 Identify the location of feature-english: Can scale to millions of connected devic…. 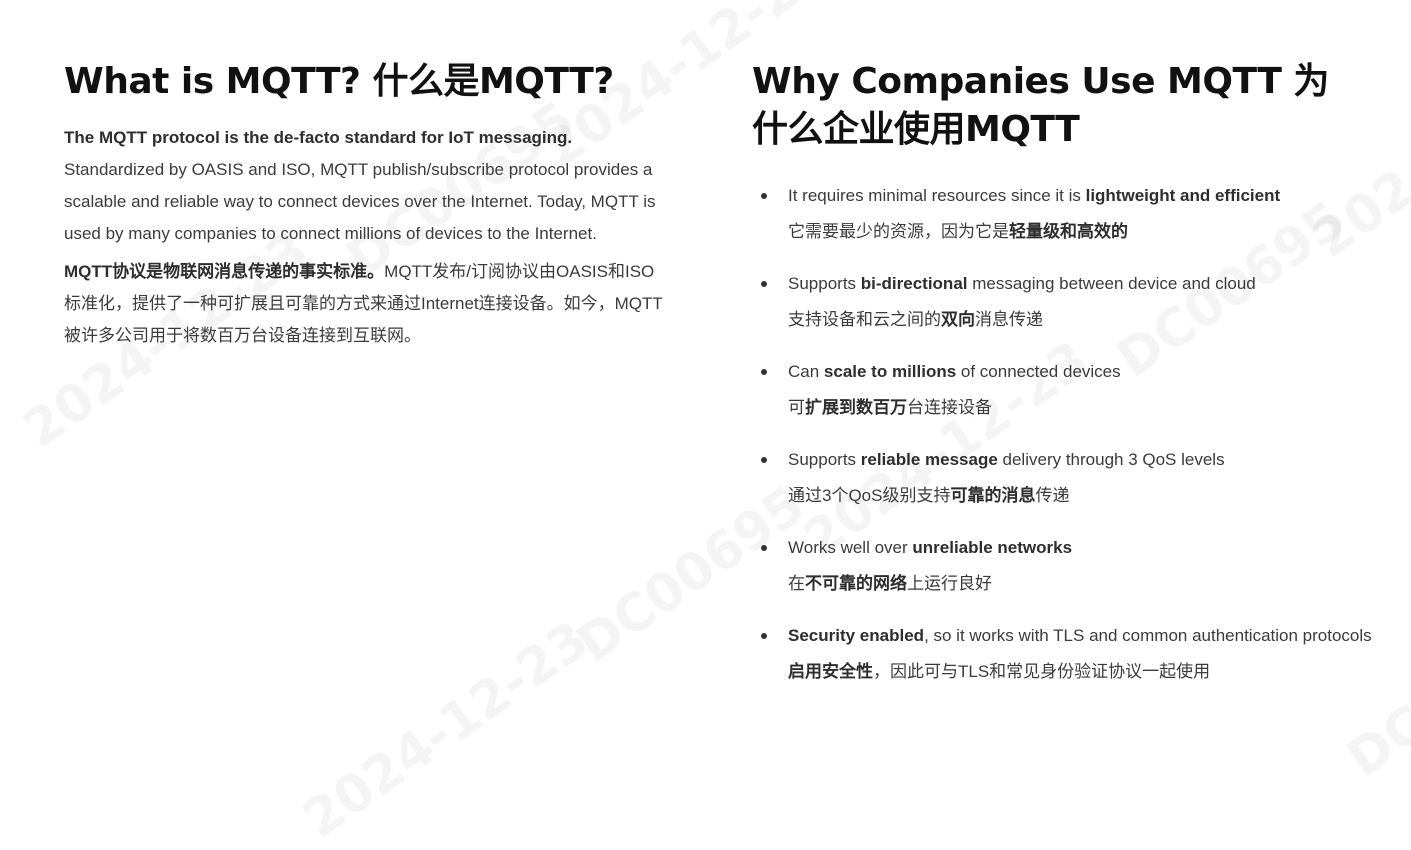
(1080, 372).